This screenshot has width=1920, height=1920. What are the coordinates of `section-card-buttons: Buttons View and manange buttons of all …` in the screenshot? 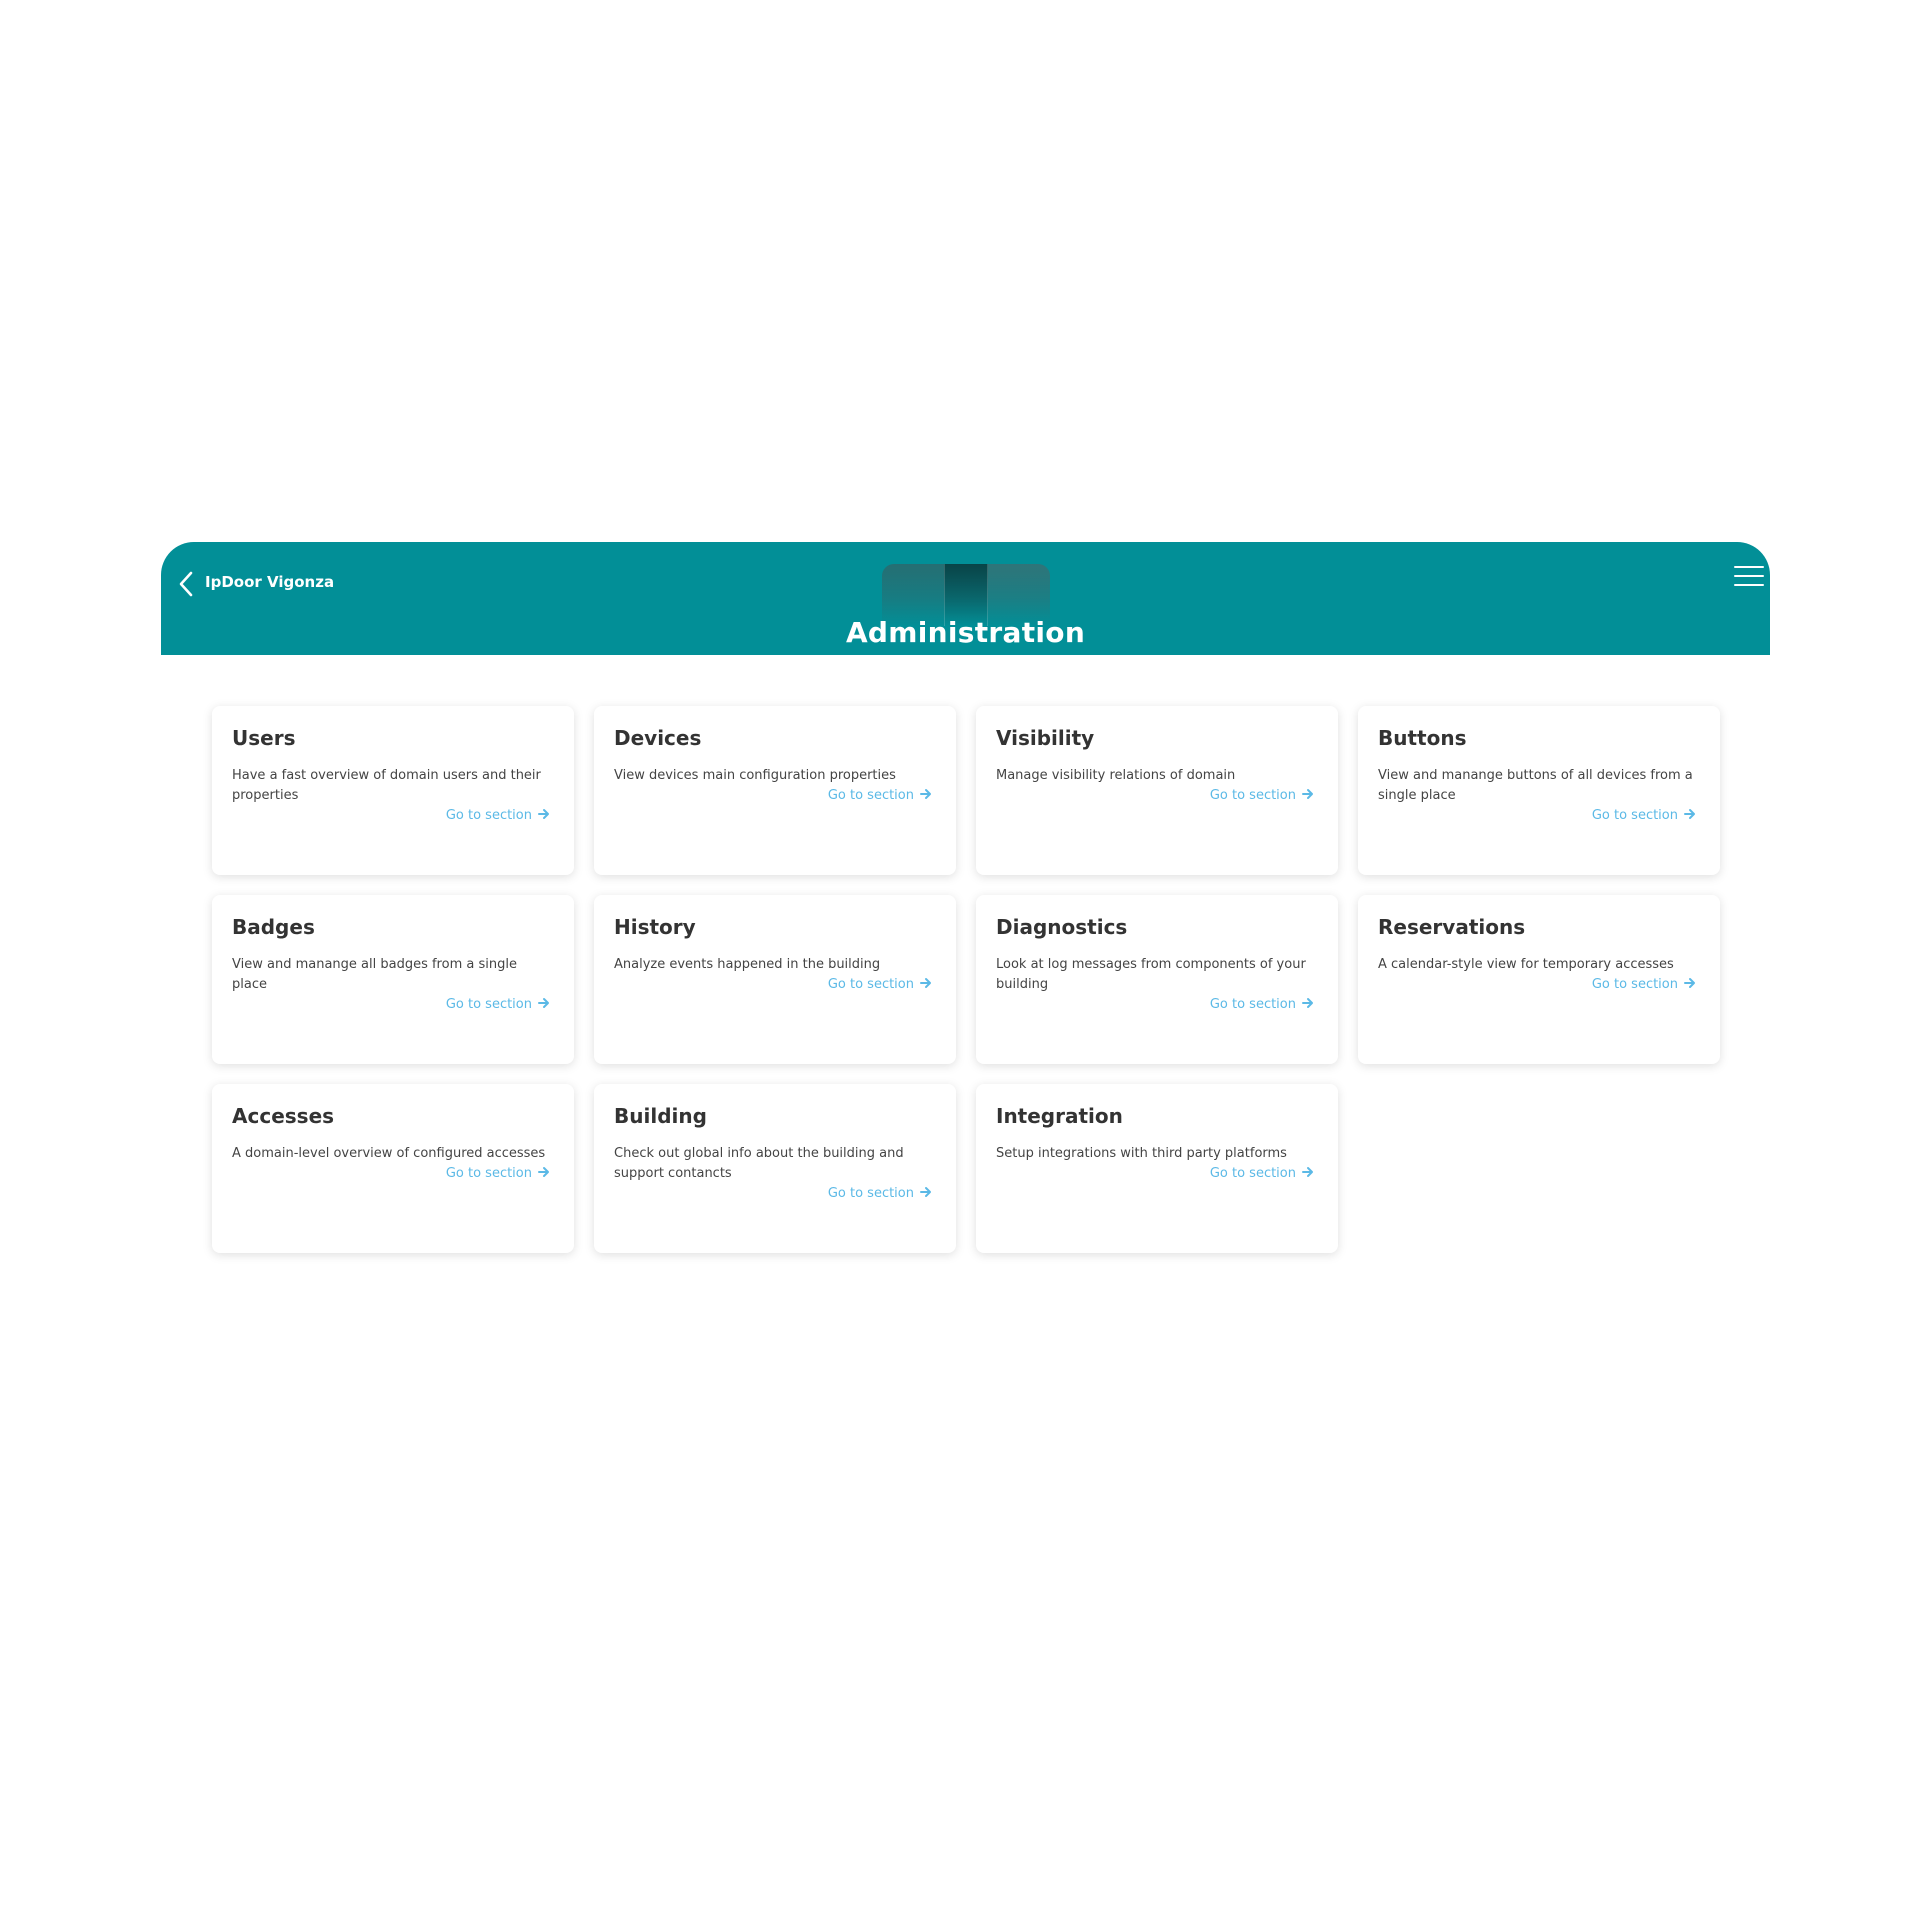 It's located at (1539, 790).